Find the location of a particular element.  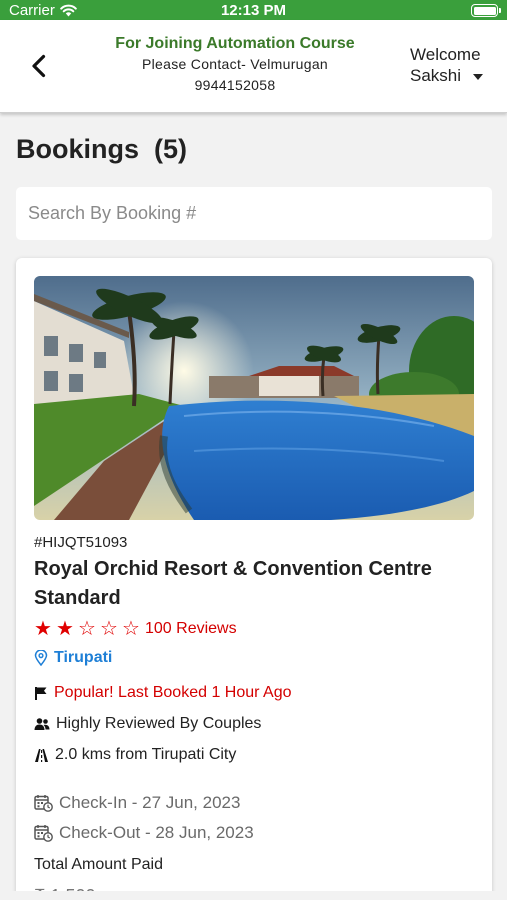

total-amount-label: Total Amount Paid is located at coordinates (98, 864).